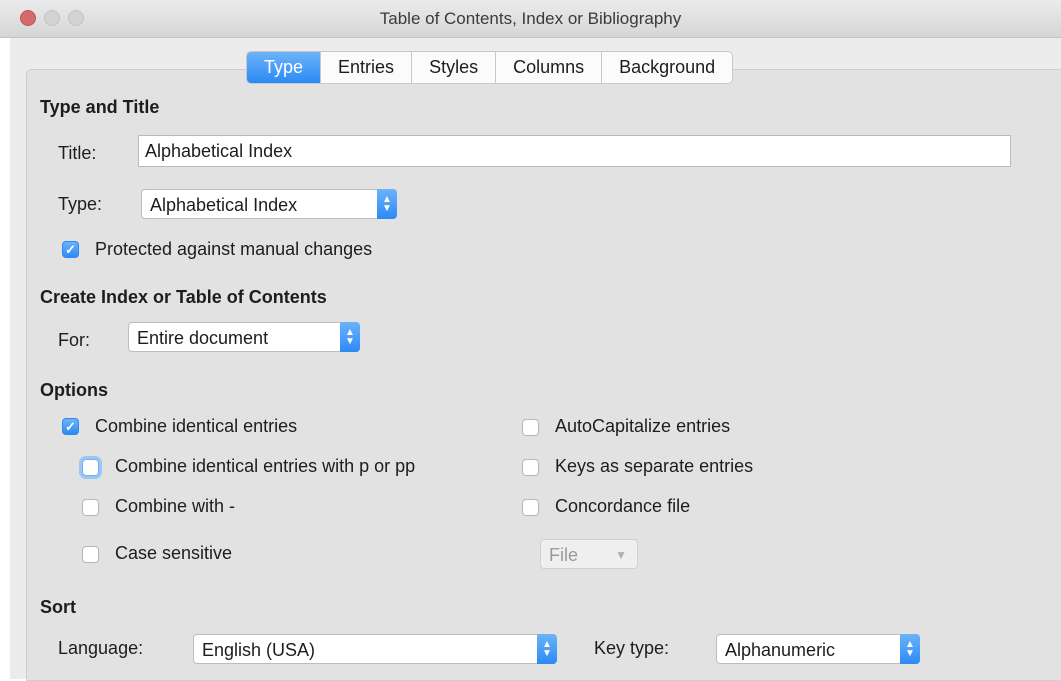 The image size is (1061, 681). Describe the element at coordinates (90, 507) in the screenshot. I see `combine-with-checkbox` at that location.